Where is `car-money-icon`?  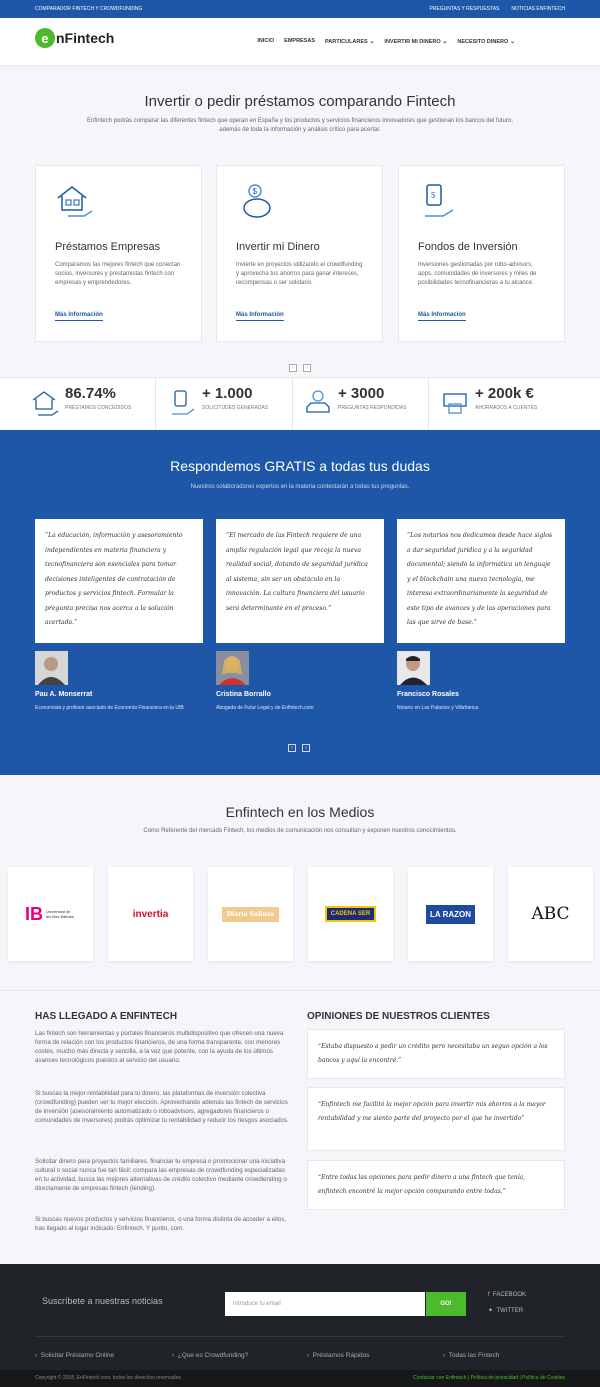 car-money-icon is located at coordinates (318, 401).